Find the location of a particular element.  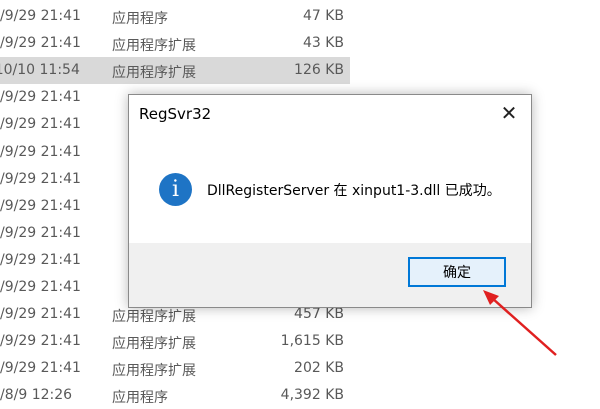

file-size: 4,392 KB is located at coordinates (312, 395).